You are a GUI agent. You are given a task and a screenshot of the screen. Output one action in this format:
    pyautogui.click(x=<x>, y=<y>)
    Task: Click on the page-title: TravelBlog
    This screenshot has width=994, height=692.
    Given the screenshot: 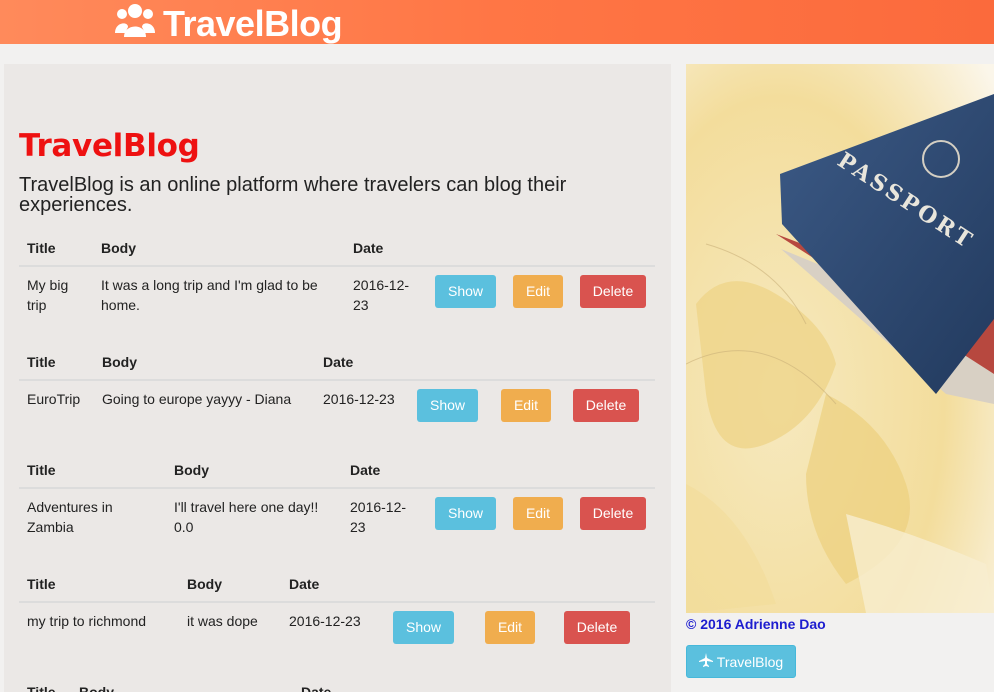 What is the action you would take?
    pyautogui.click(x=109, y=146)
    